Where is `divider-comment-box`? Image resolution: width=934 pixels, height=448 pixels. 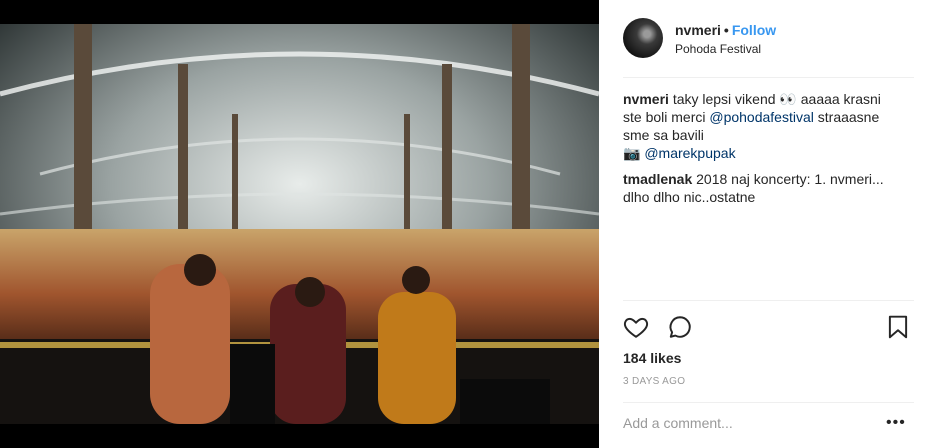
divider-comment-box is located at coordinates (768, 402).